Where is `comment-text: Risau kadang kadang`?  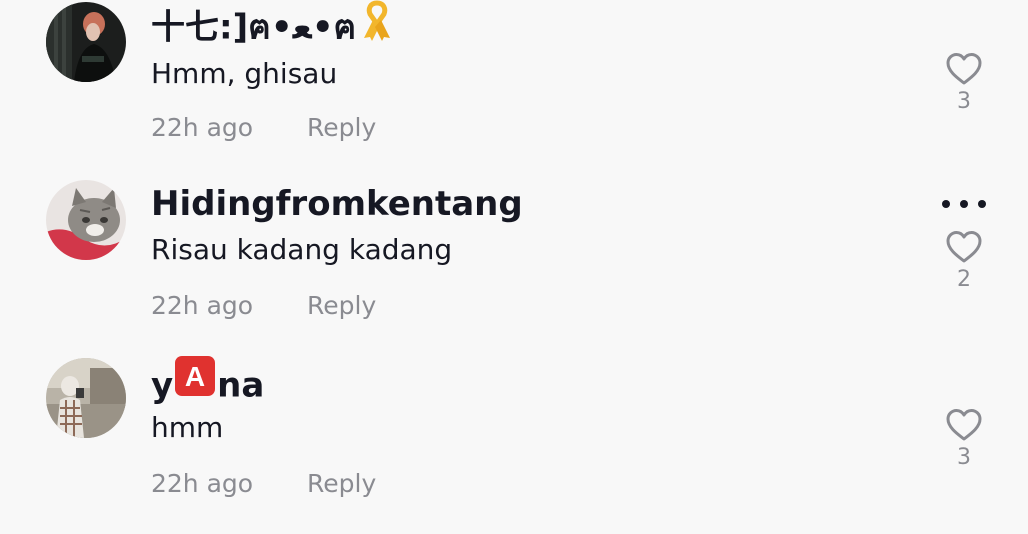 comment-text: Risau kadang kadang is located at coordinates (302, 249).